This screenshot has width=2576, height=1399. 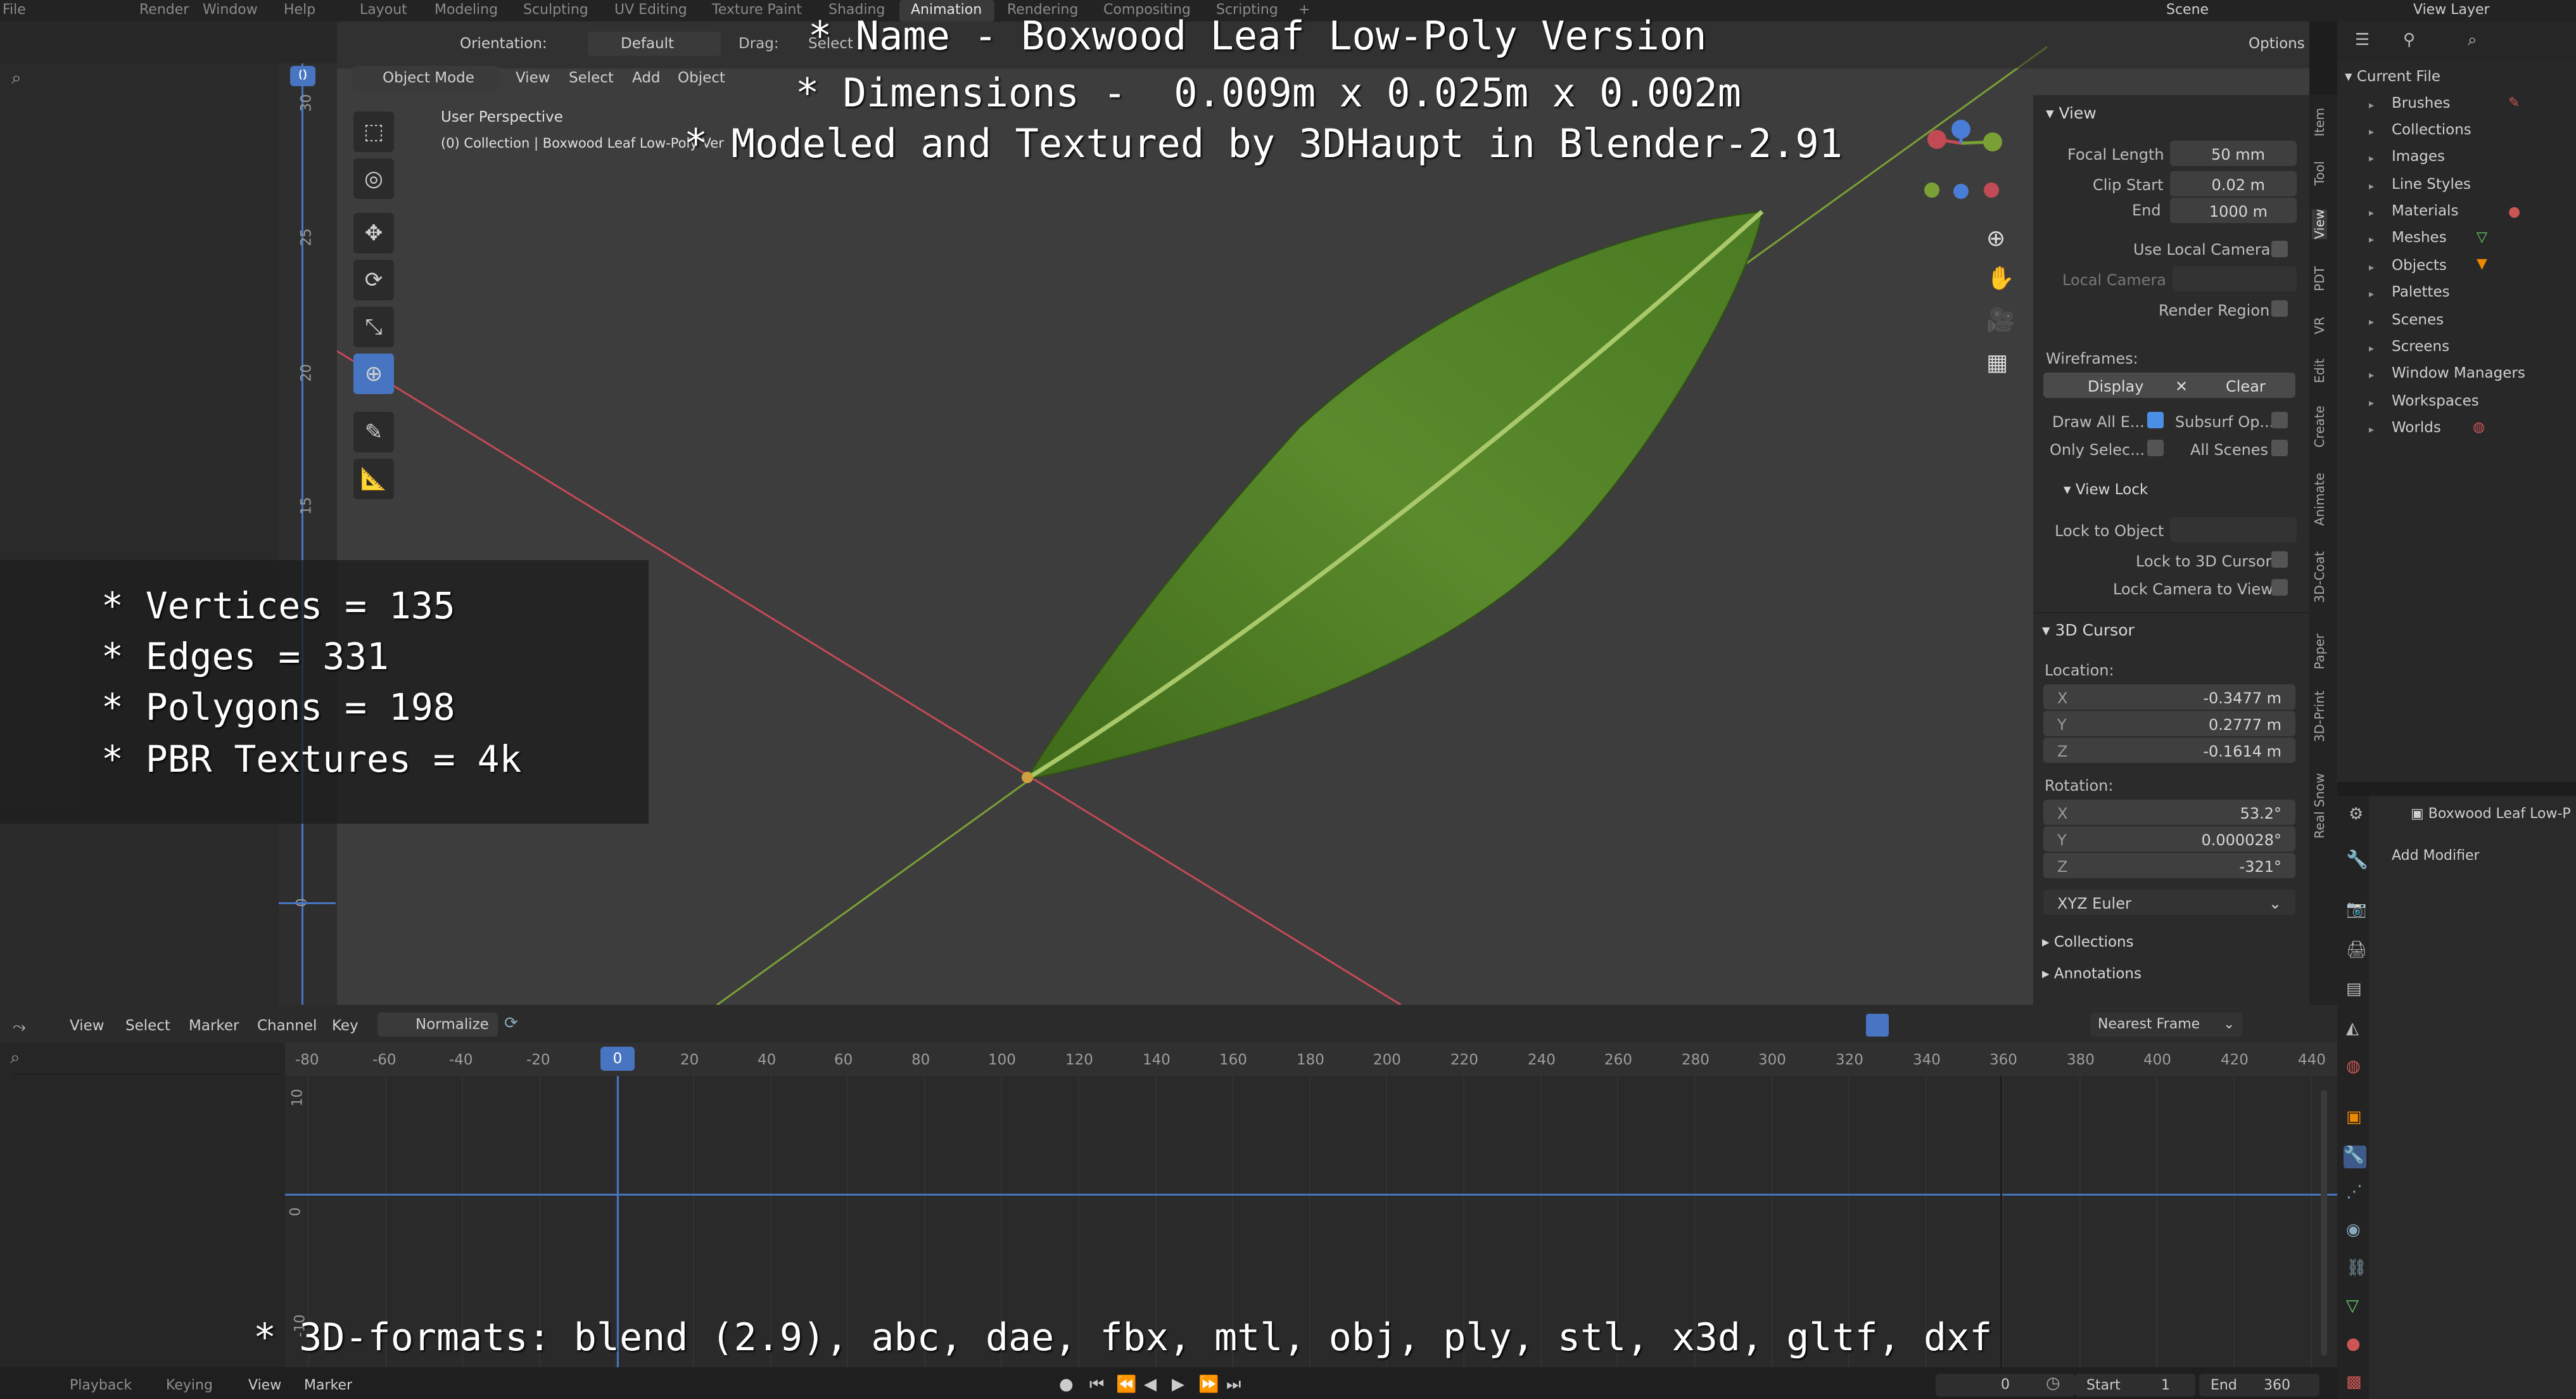 I want to click on annotations-panel-header: ▸ Annotations, so click(x=2091, y=974).